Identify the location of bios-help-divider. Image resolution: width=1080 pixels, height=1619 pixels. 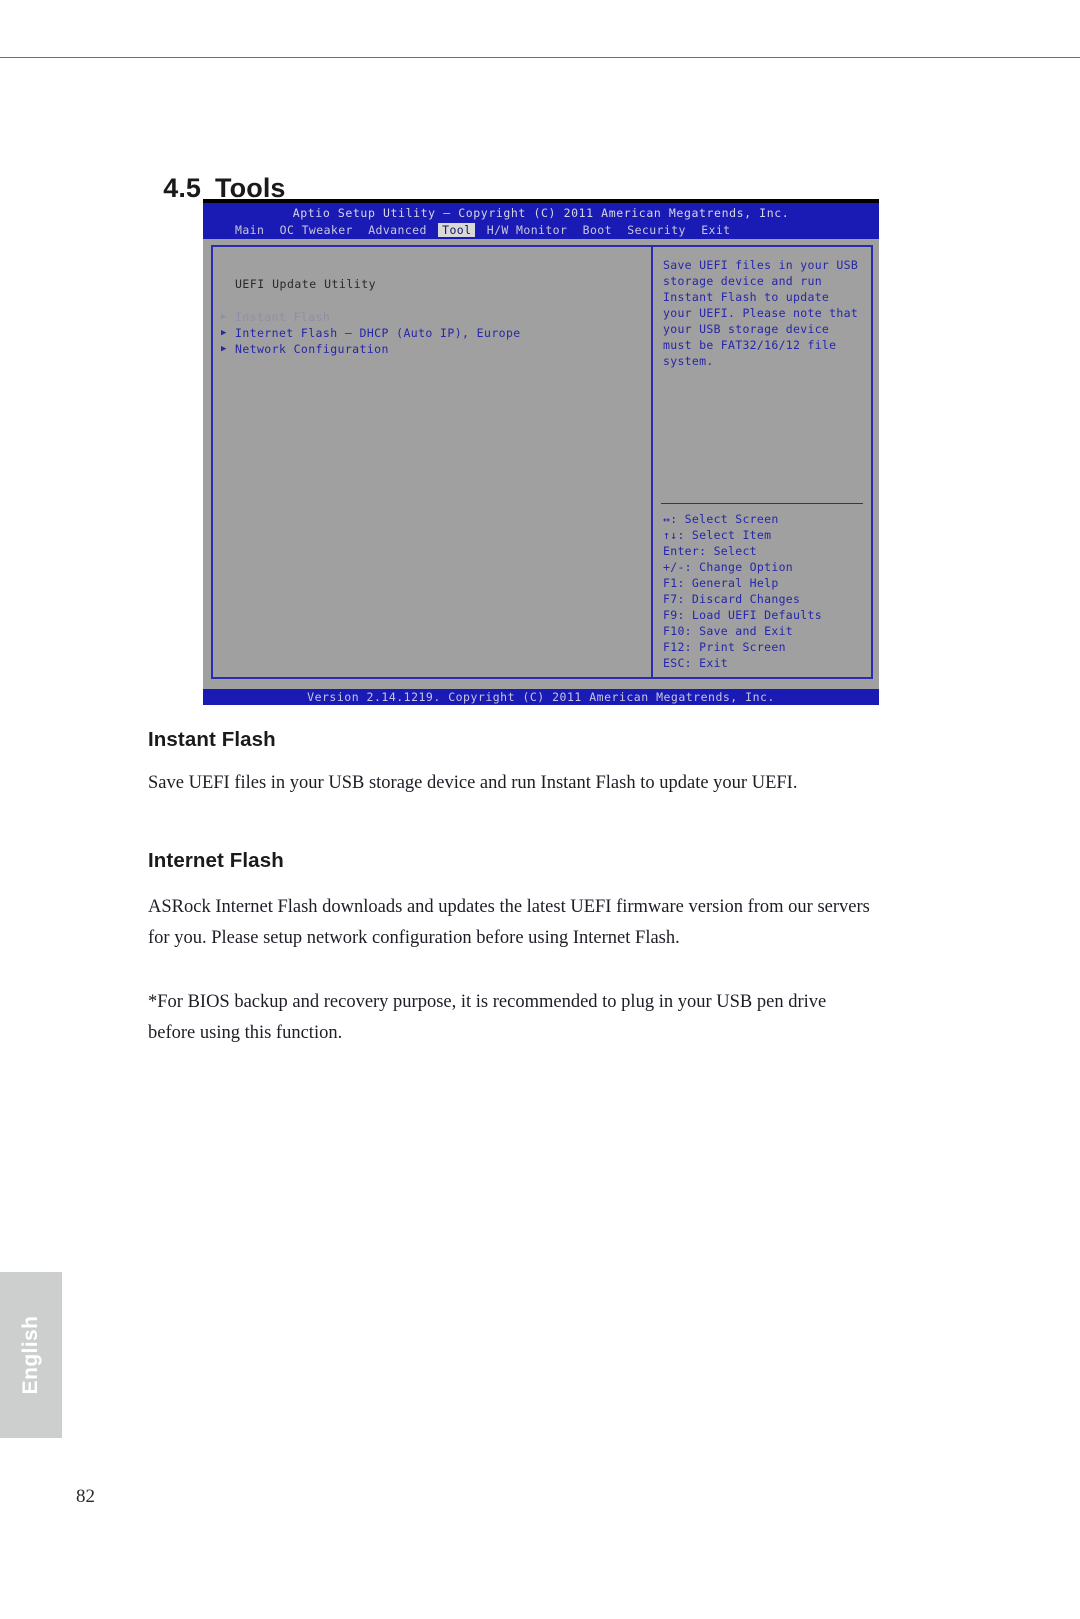
(762, 503).